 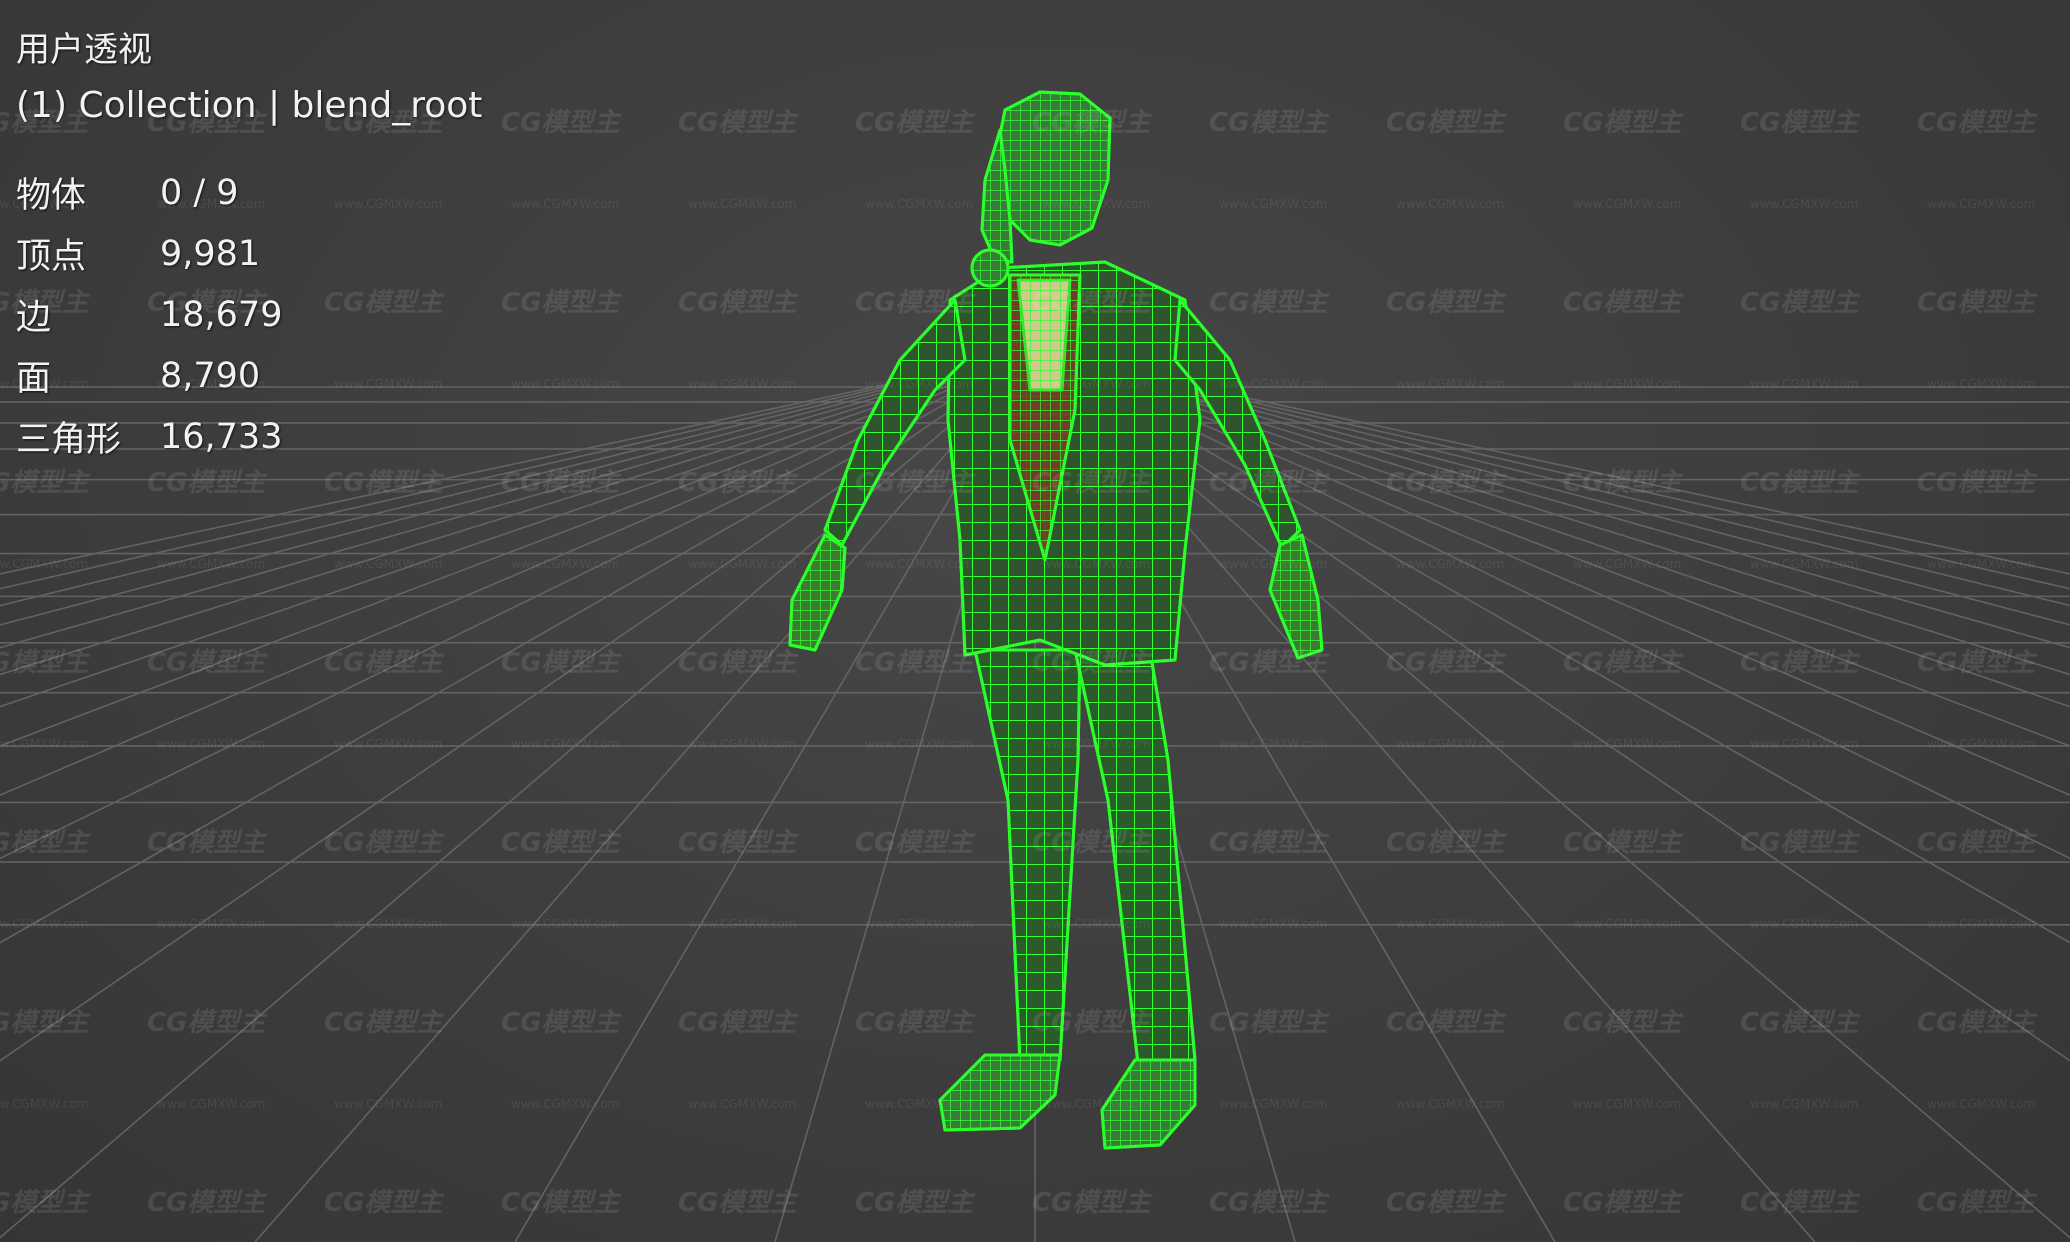 I want to click on stat-value: 8,790, so click(x=210, y=375).